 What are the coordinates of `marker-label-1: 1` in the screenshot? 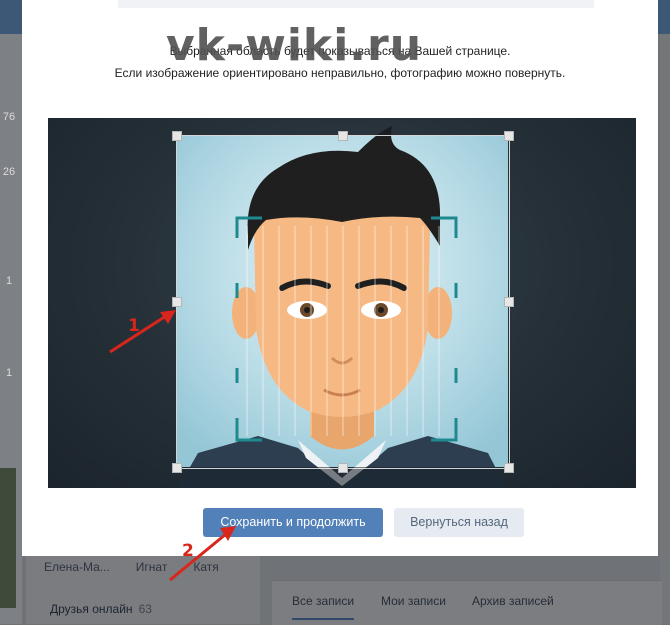 It's located at (134, 326).